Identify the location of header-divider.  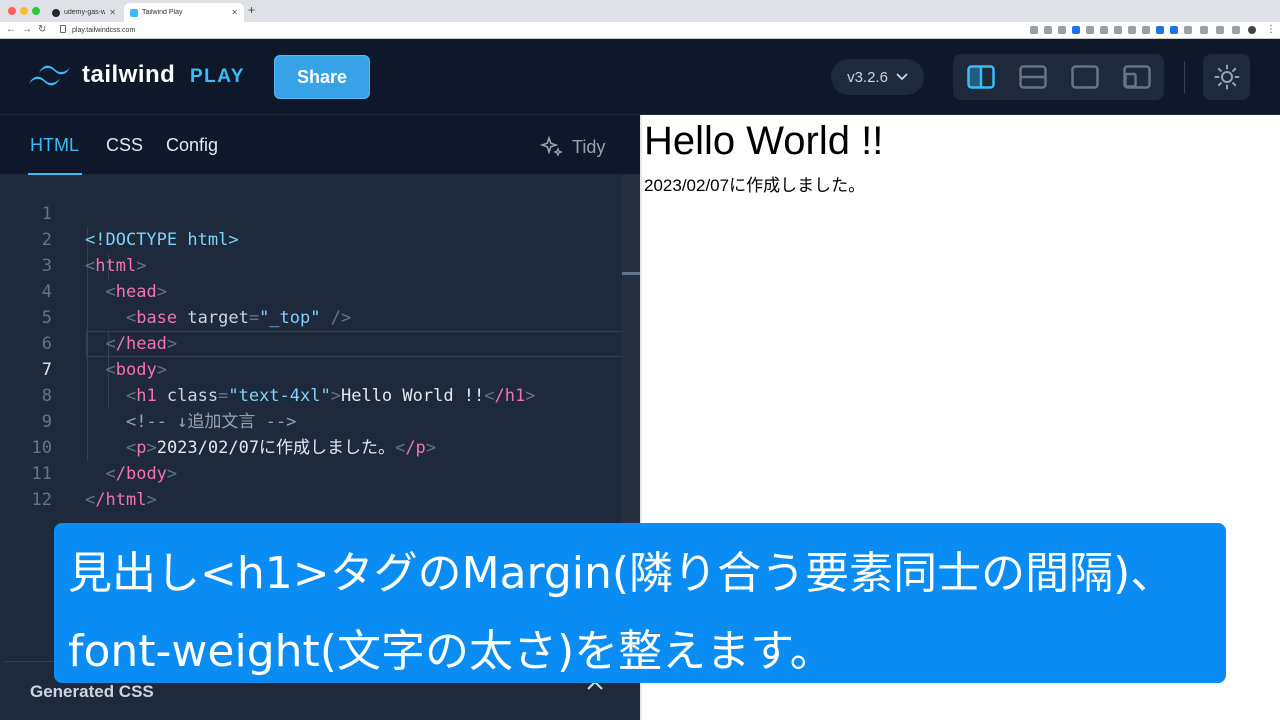
(1184, 77).